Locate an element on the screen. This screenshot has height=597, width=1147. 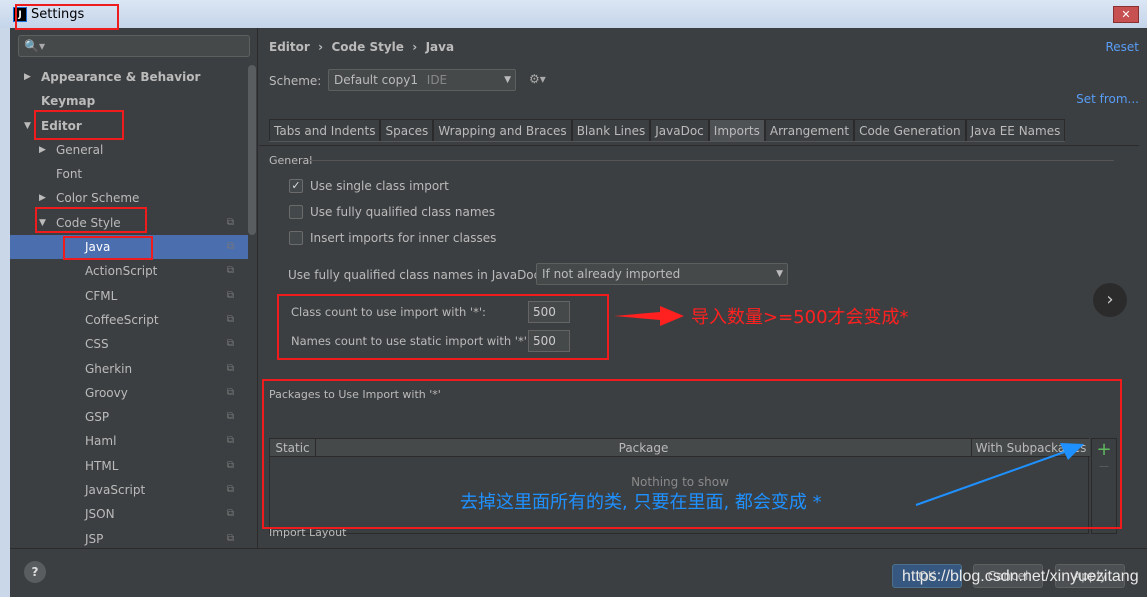
watermark: https://blog.csdn.net/xinyuezitang is located at coordinates (1020, 576).